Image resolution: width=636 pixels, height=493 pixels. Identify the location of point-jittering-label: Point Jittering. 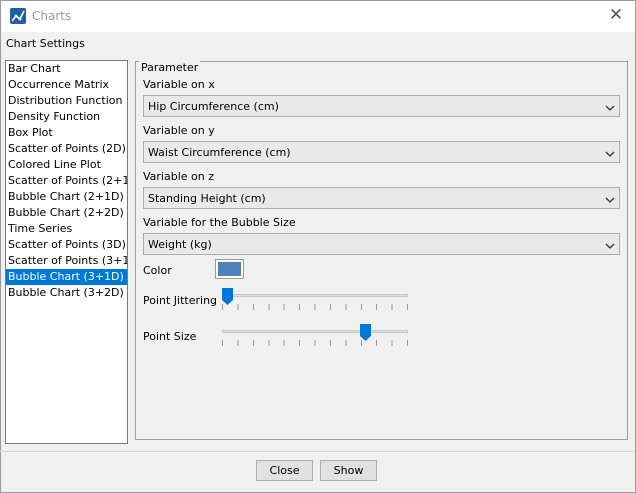
(180, 300).